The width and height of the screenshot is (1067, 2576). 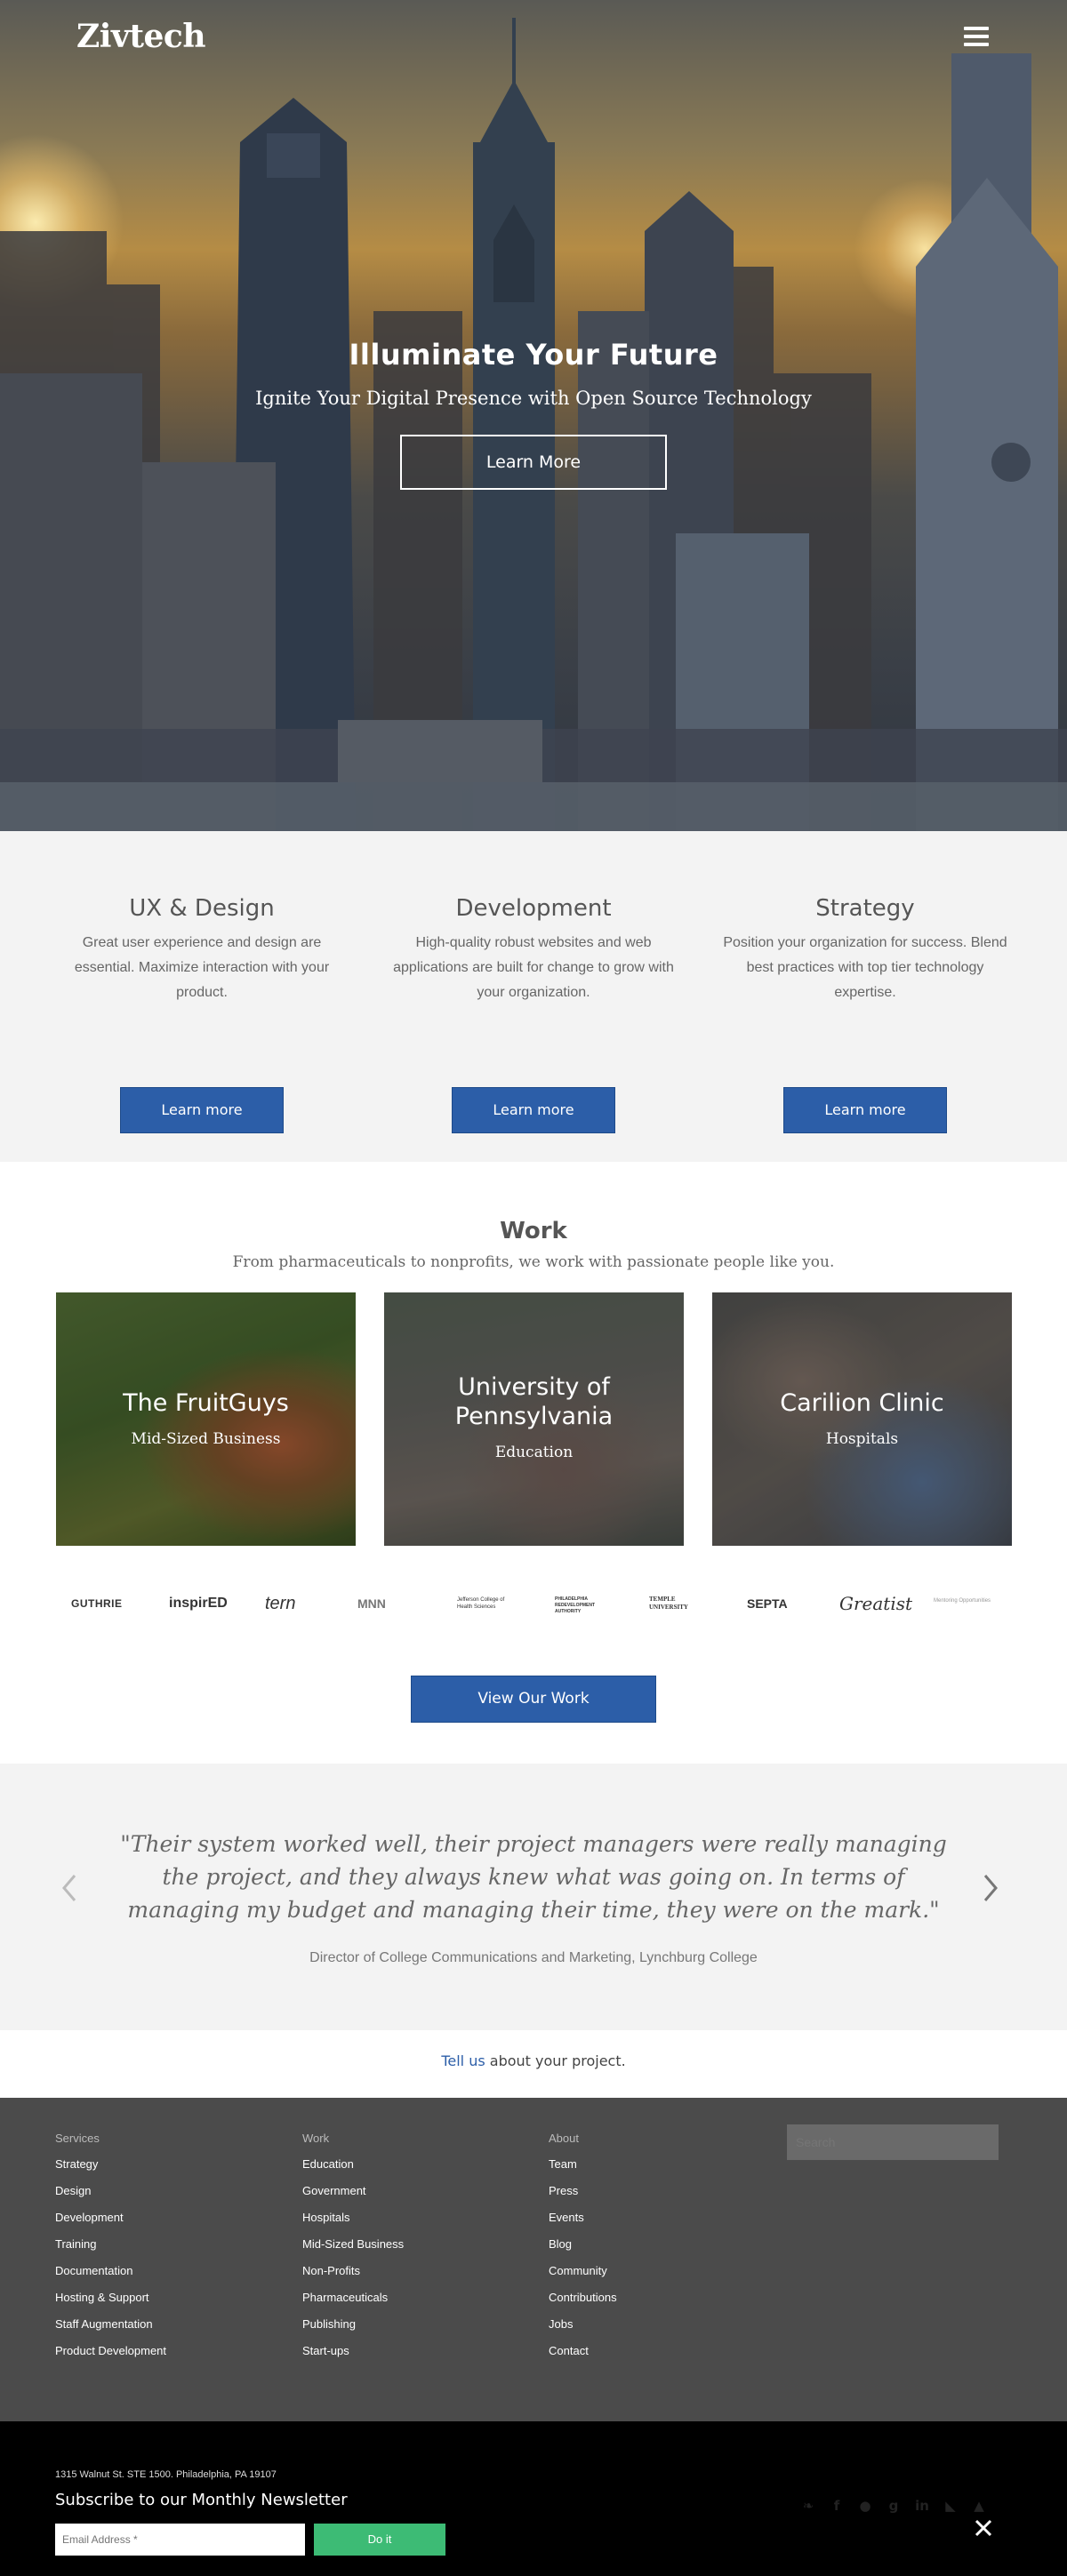 I want to click on client-logo-guthrie: GUTHRIE, so click(x=97, y=1603).